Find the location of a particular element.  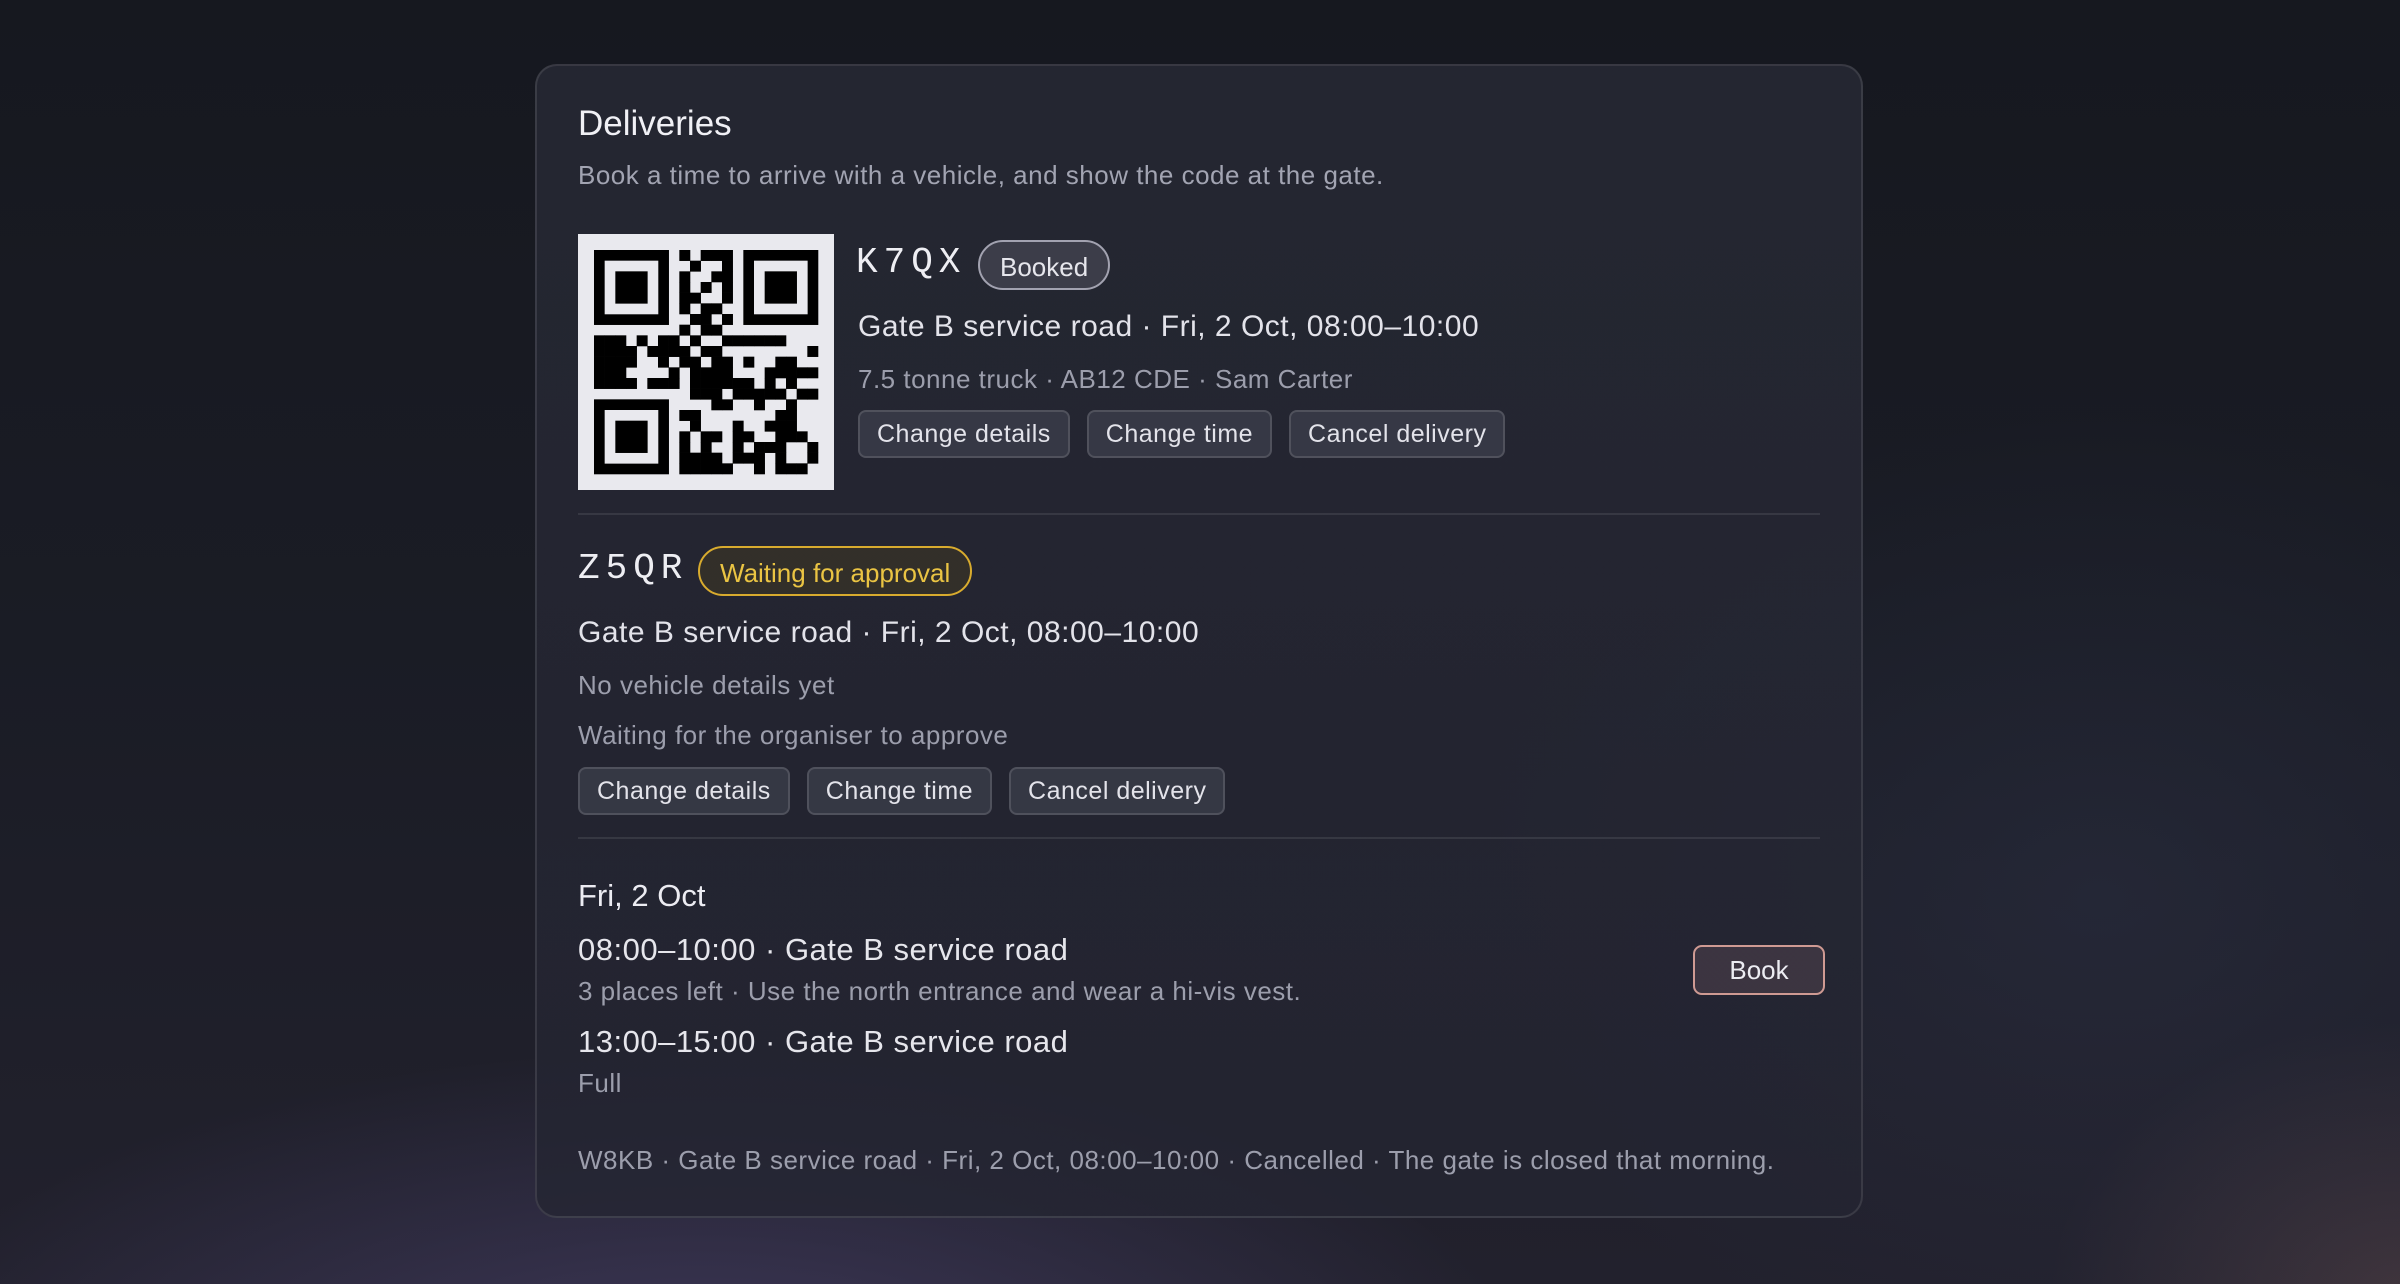

slot-title: 13:00–15:00 · Gate B service road is located at coordinates (823, 1041).